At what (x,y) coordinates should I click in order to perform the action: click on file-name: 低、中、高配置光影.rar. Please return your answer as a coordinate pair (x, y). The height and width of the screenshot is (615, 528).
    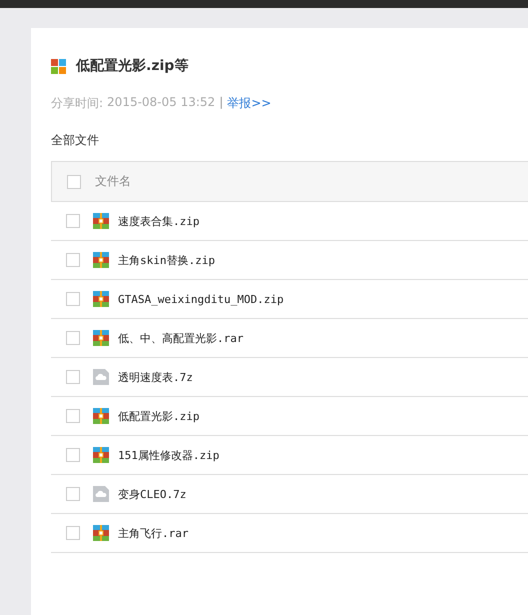
    Looking at the image, I should click on (181, 338).